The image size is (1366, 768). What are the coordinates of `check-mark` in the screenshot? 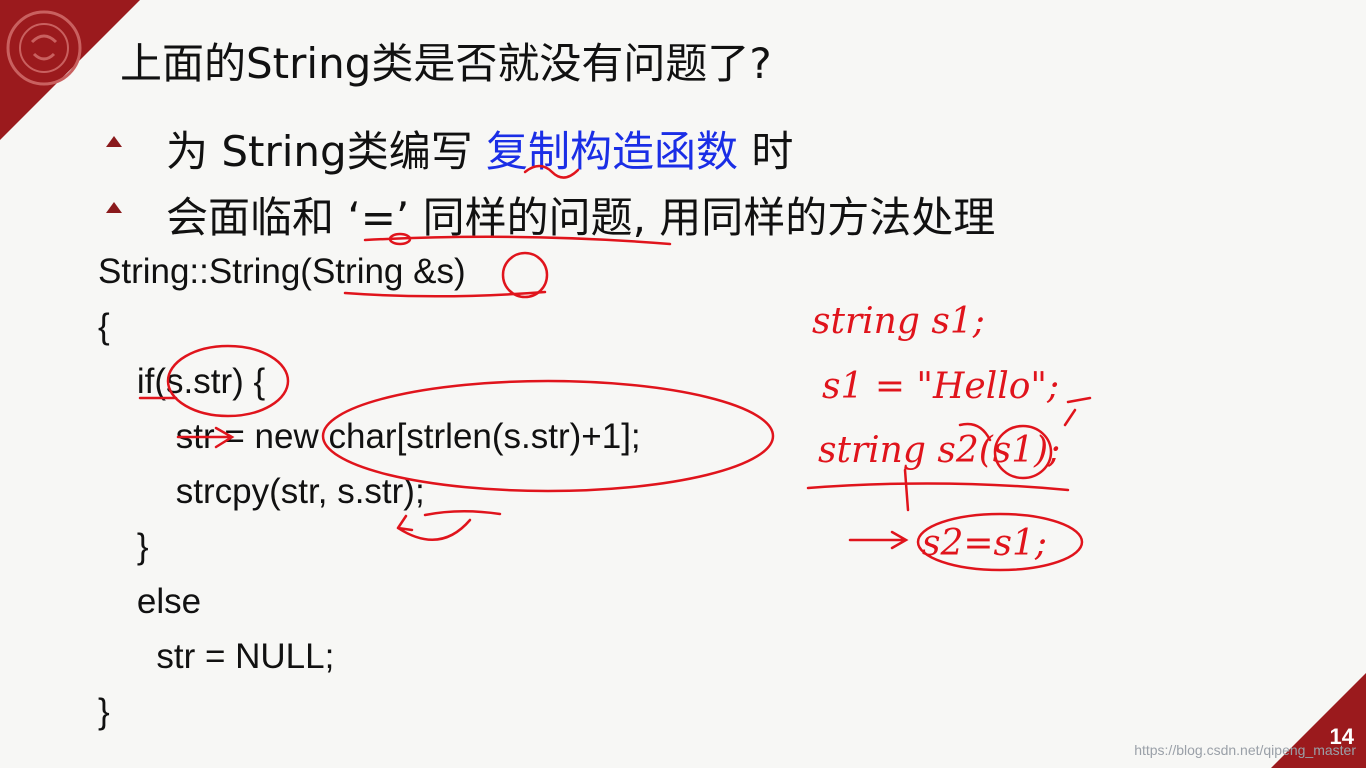 It's located at (1077, 411).